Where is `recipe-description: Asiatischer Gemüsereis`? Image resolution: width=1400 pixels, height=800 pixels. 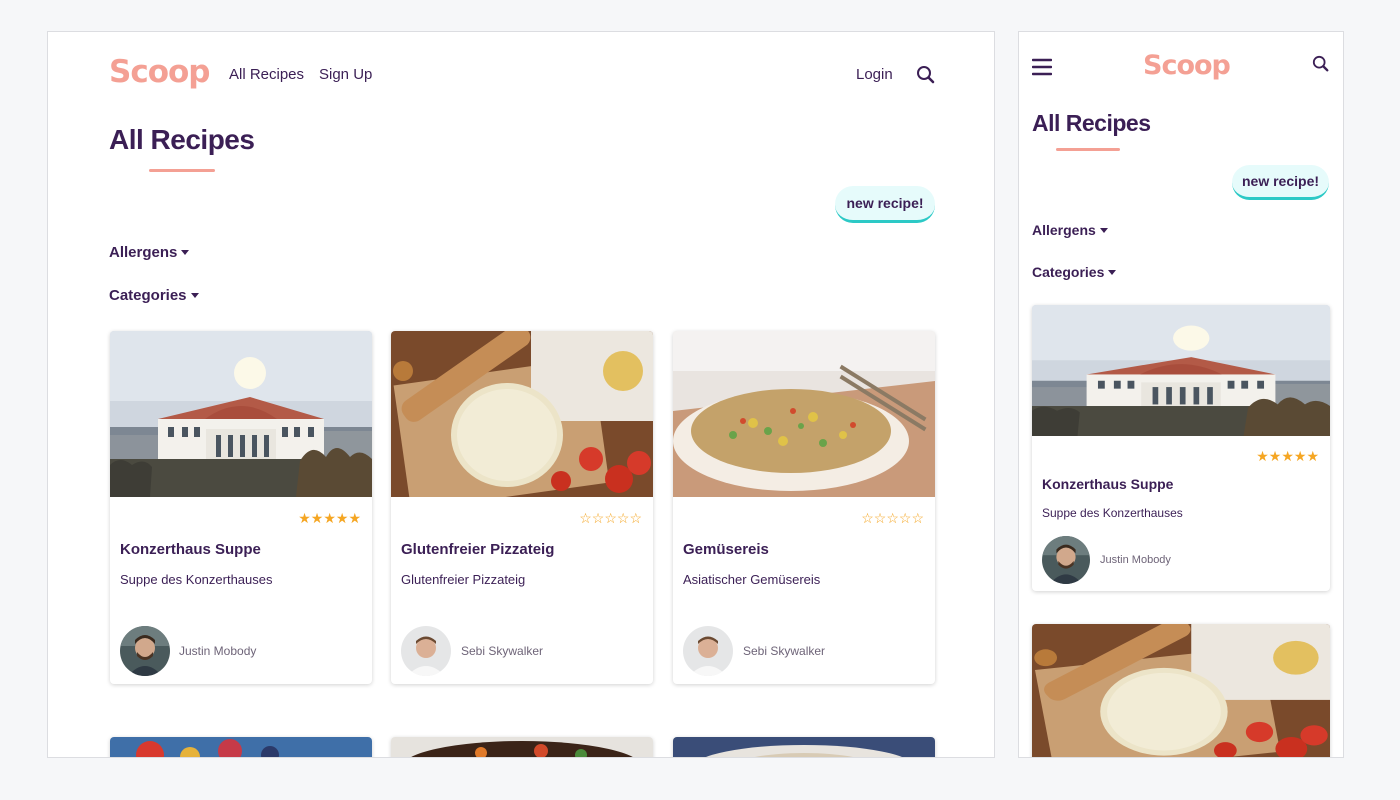 recipe-description: Asiatischer Gemüsereis is located at coordinates (752, 579).